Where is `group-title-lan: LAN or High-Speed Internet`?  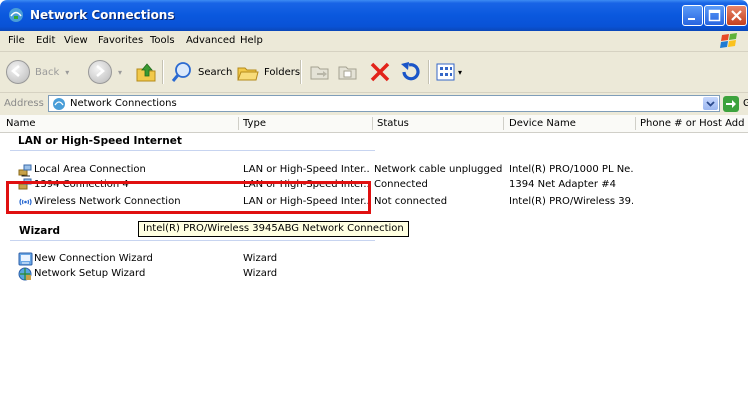 group-title-lan: LAN or High-Speed Internet is located at coordinates (100, 141).